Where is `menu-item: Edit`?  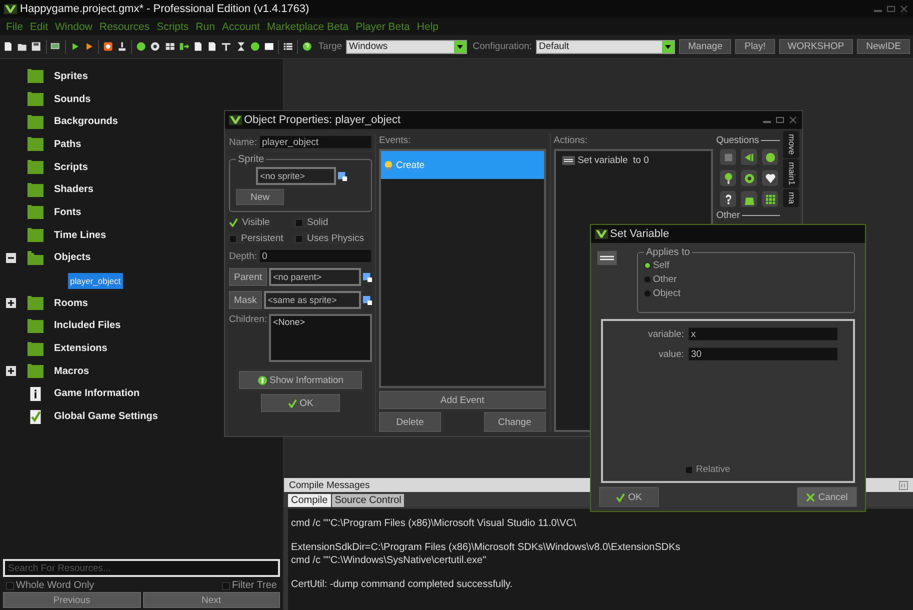 menu-item: Edit is located at coordinates (39, 26).